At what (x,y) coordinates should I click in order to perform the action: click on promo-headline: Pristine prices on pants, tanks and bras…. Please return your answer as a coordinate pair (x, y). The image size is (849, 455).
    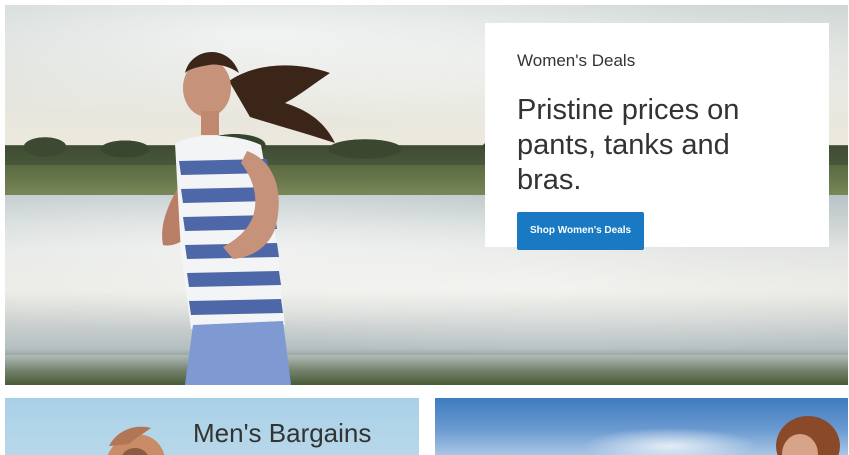
    Looking at the image, I should click on (628, 145).